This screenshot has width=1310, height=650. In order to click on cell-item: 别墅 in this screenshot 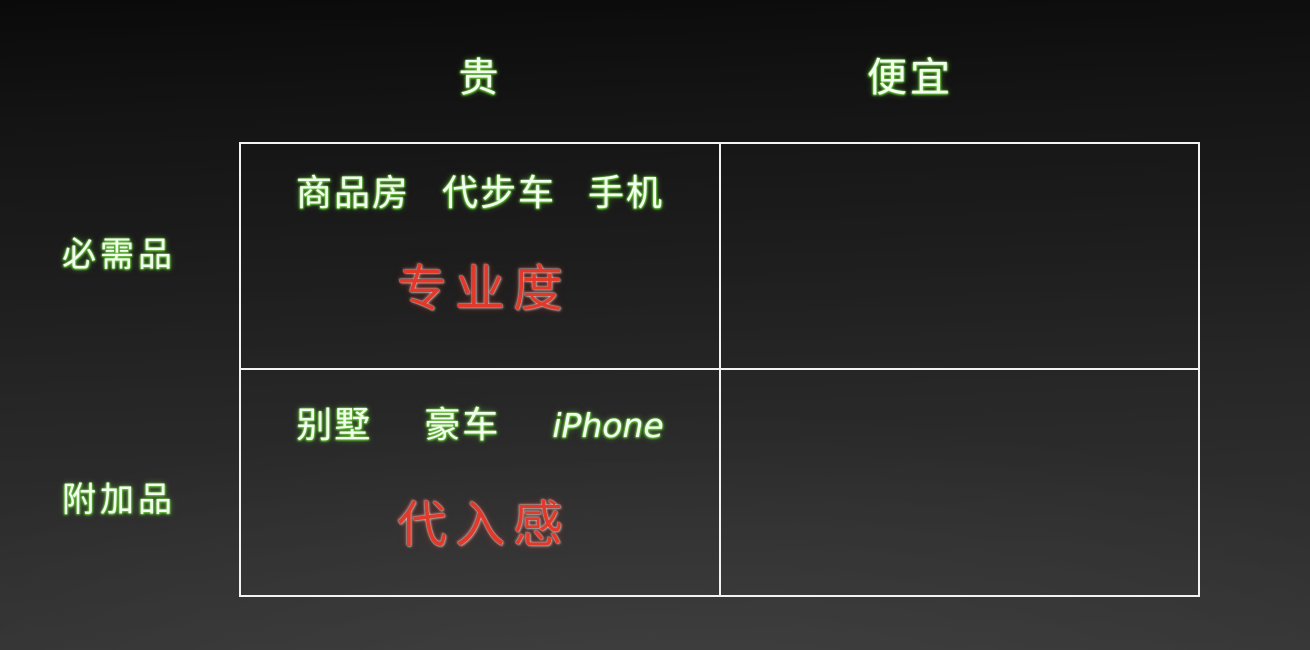, I will do `click(334, 425)`.